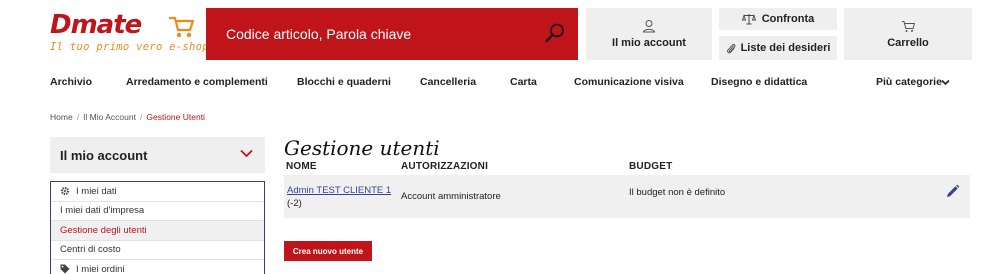 This screenshot has height=274, width=1000. Describe the element at coordinates (908, 42) in the screenshot. I see `cart-label: Carrello` at that location.